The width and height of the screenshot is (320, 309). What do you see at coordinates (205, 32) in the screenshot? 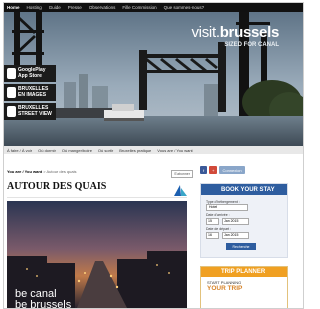
I see `logo-prefix: visit.` at bounding box center [205, 32].